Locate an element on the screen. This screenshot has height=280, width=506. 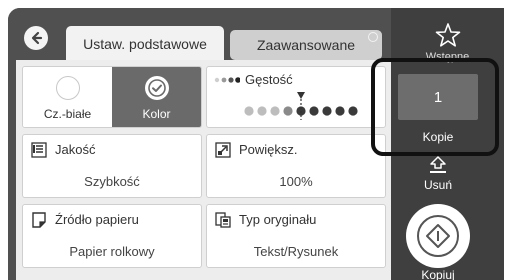
start-diamond-icon is located at coordinates (438, 236).